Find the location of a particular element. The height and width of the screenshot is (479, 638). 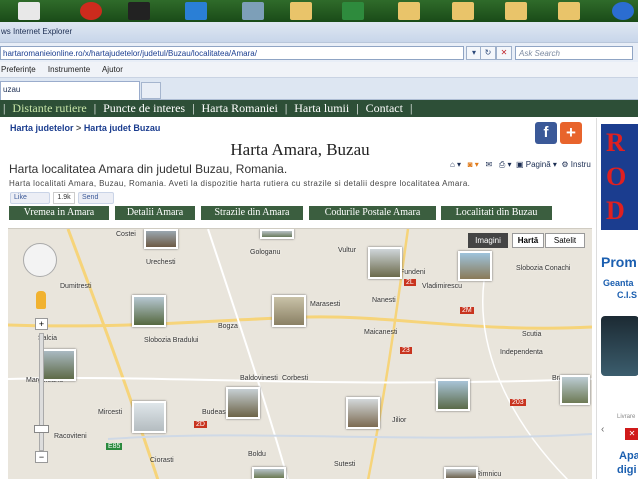

tab-strazile: Strazile din Amara is located at coordinates (252, 213).